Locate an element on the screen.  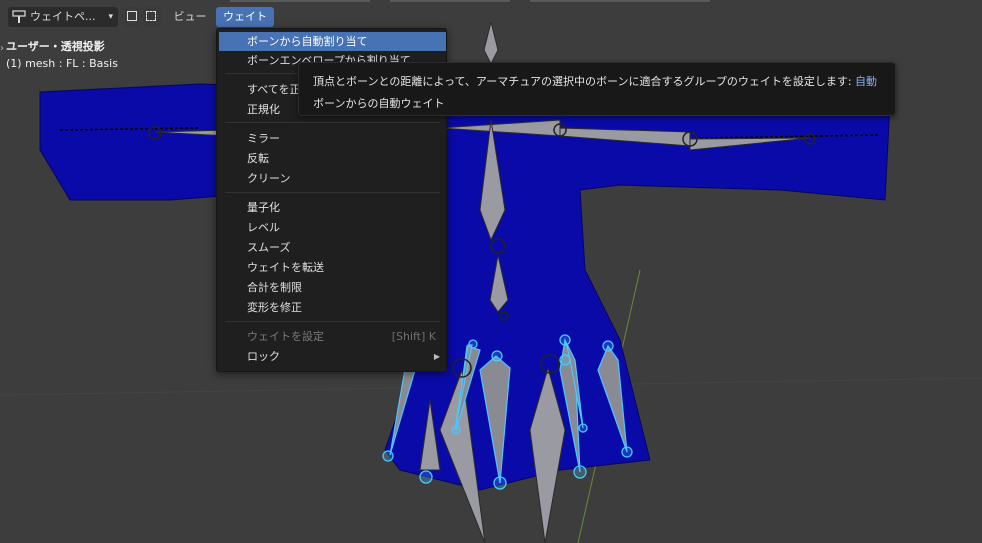
menu-item-set-weight: ウェイトを設定 [Shift] K is located at coordinates (332, 336).